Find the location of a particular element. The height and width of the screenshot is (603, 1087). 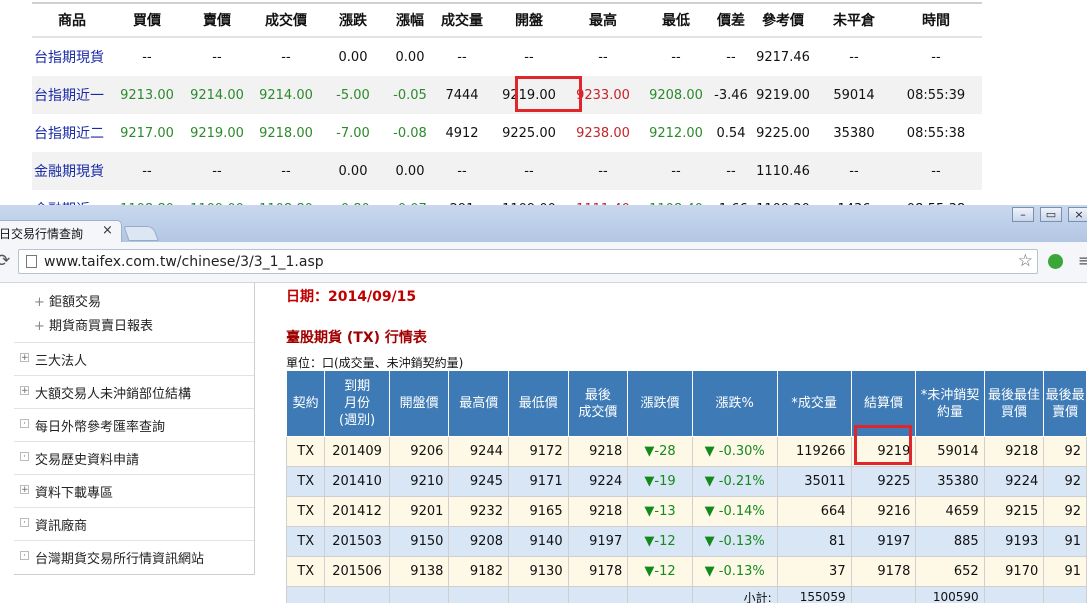

quote-header-cell: 時間 is located at coordinates (936, 21).